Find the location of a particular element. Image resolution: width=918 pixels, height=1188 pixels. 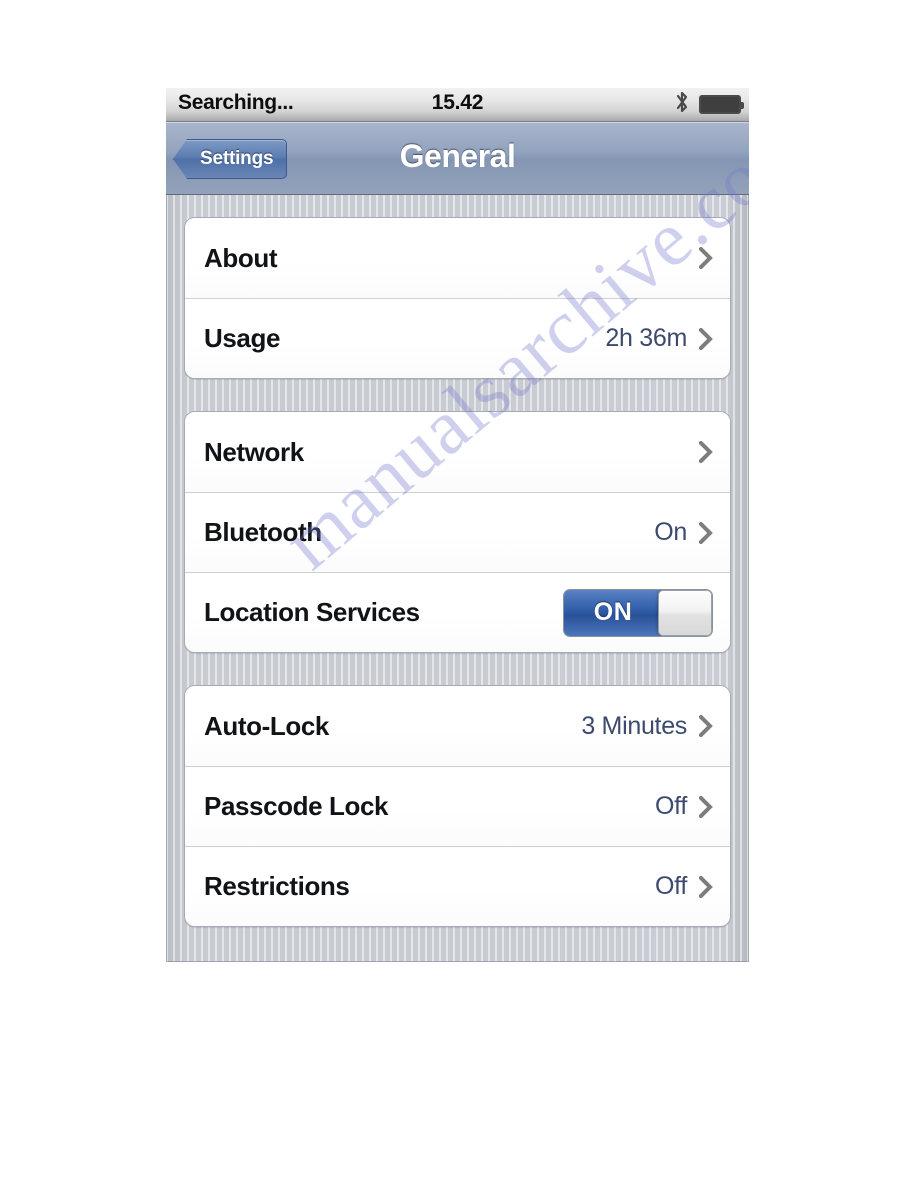

row-auto-lock: Auto-Lock 3 Minutes is located at coordinates (457, 726).